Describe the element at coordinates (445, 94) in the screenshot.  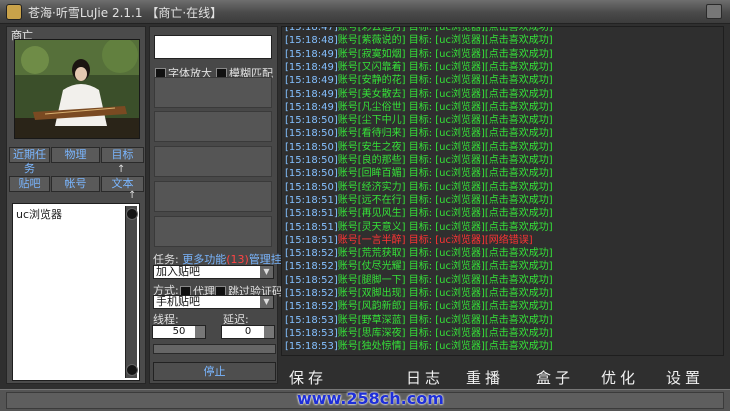
I see `log-message: 账号[美女散去] 目标: [uc浏览器][点击喜欢成功]` at that location.